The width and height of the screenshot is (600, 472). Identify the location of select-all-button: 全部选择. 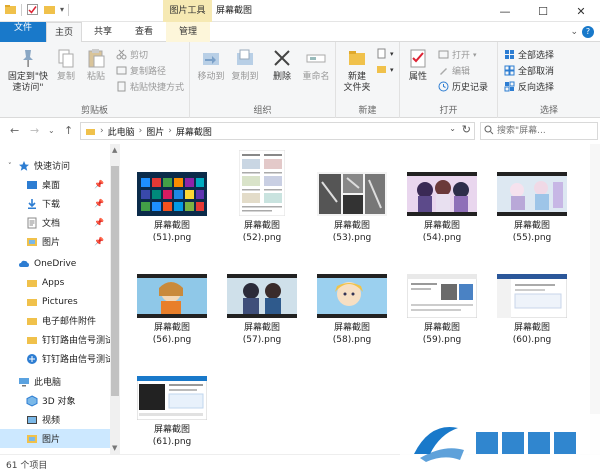
(529, 54).